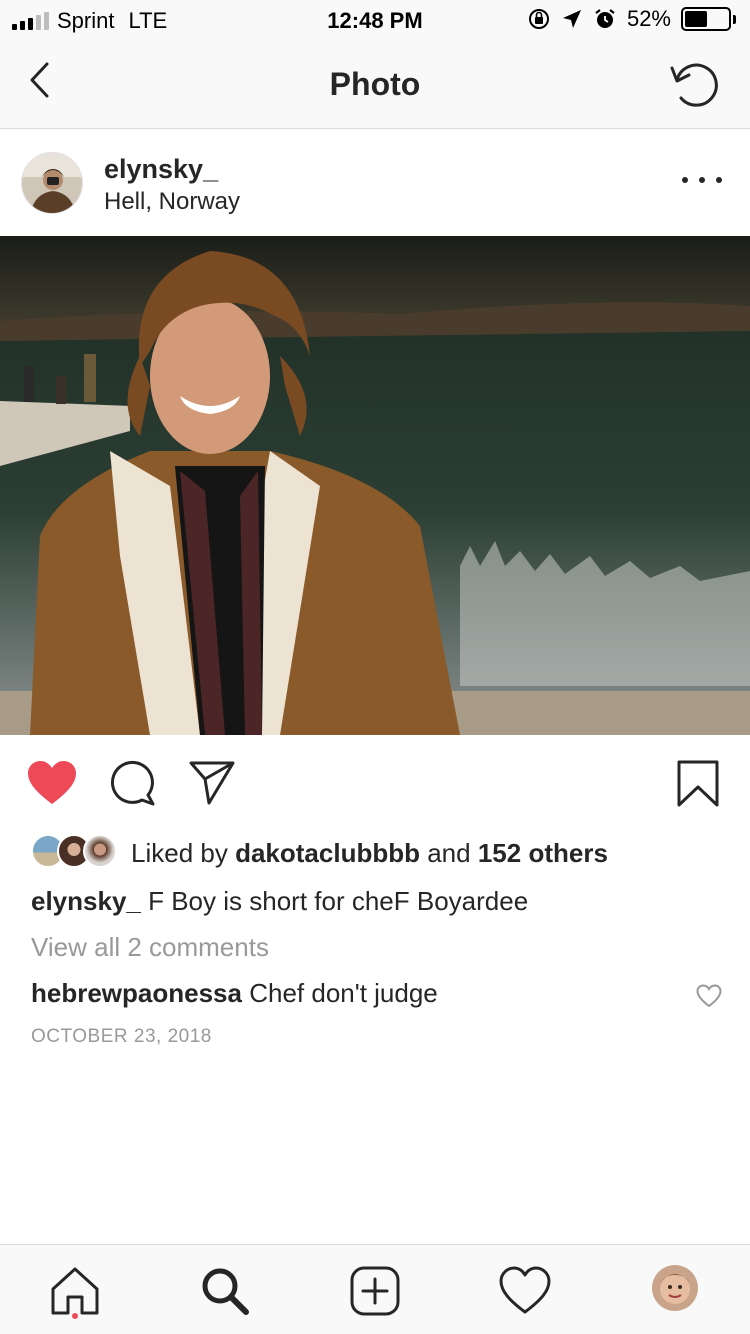 The image size is (750, 1334). I want to click on battery-nub, so click(734, 19).